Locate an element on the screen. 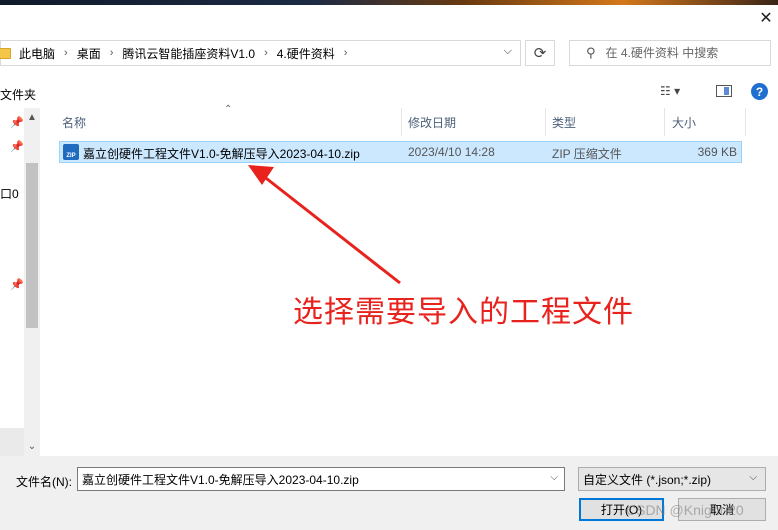 The height and width of the screenshot is (530, 778). breadcrumb-label: 桌面 is located at coordinates (88, 53).